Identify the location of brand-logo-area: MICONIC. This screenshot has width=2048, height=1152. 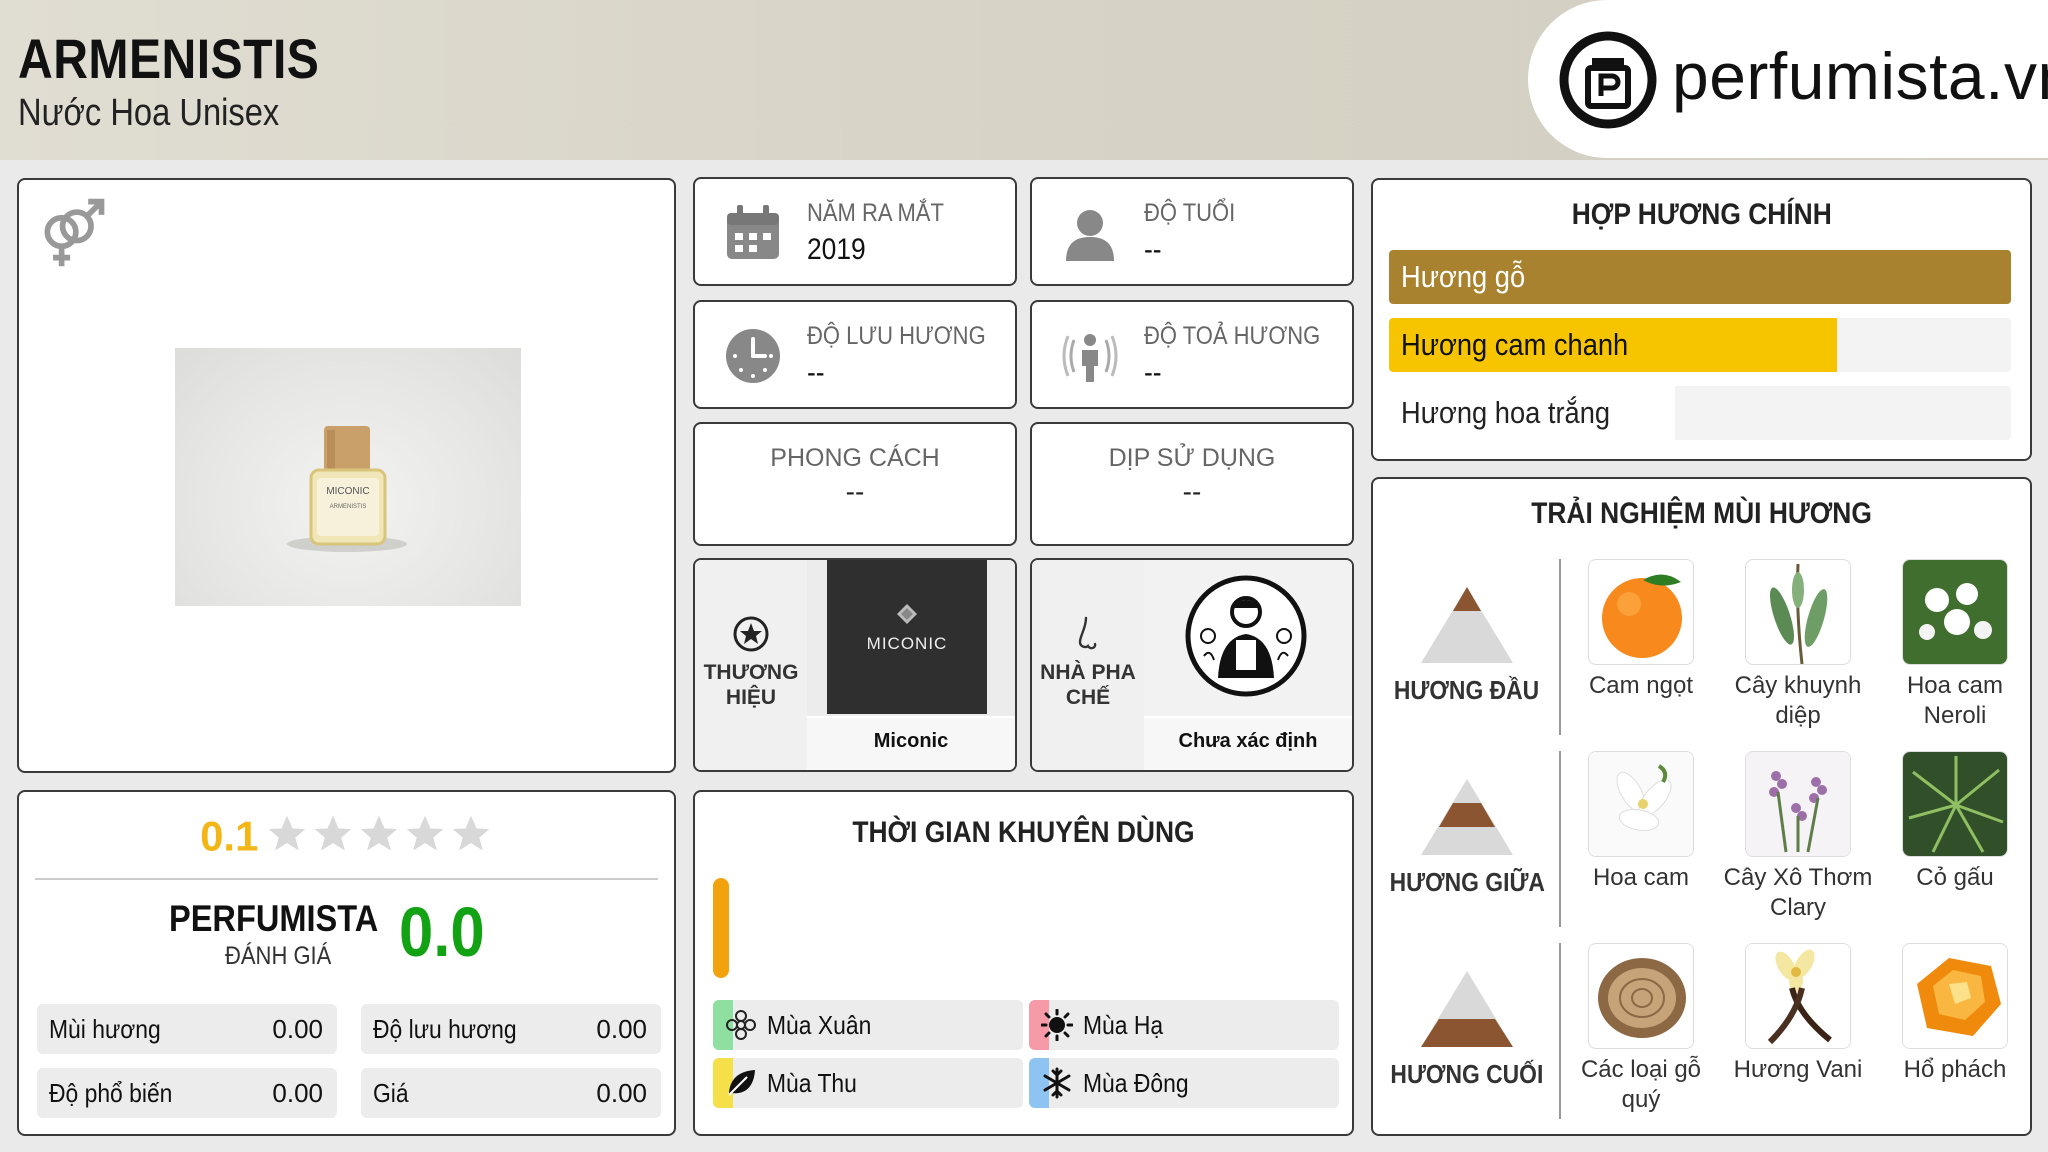
(911, 638).